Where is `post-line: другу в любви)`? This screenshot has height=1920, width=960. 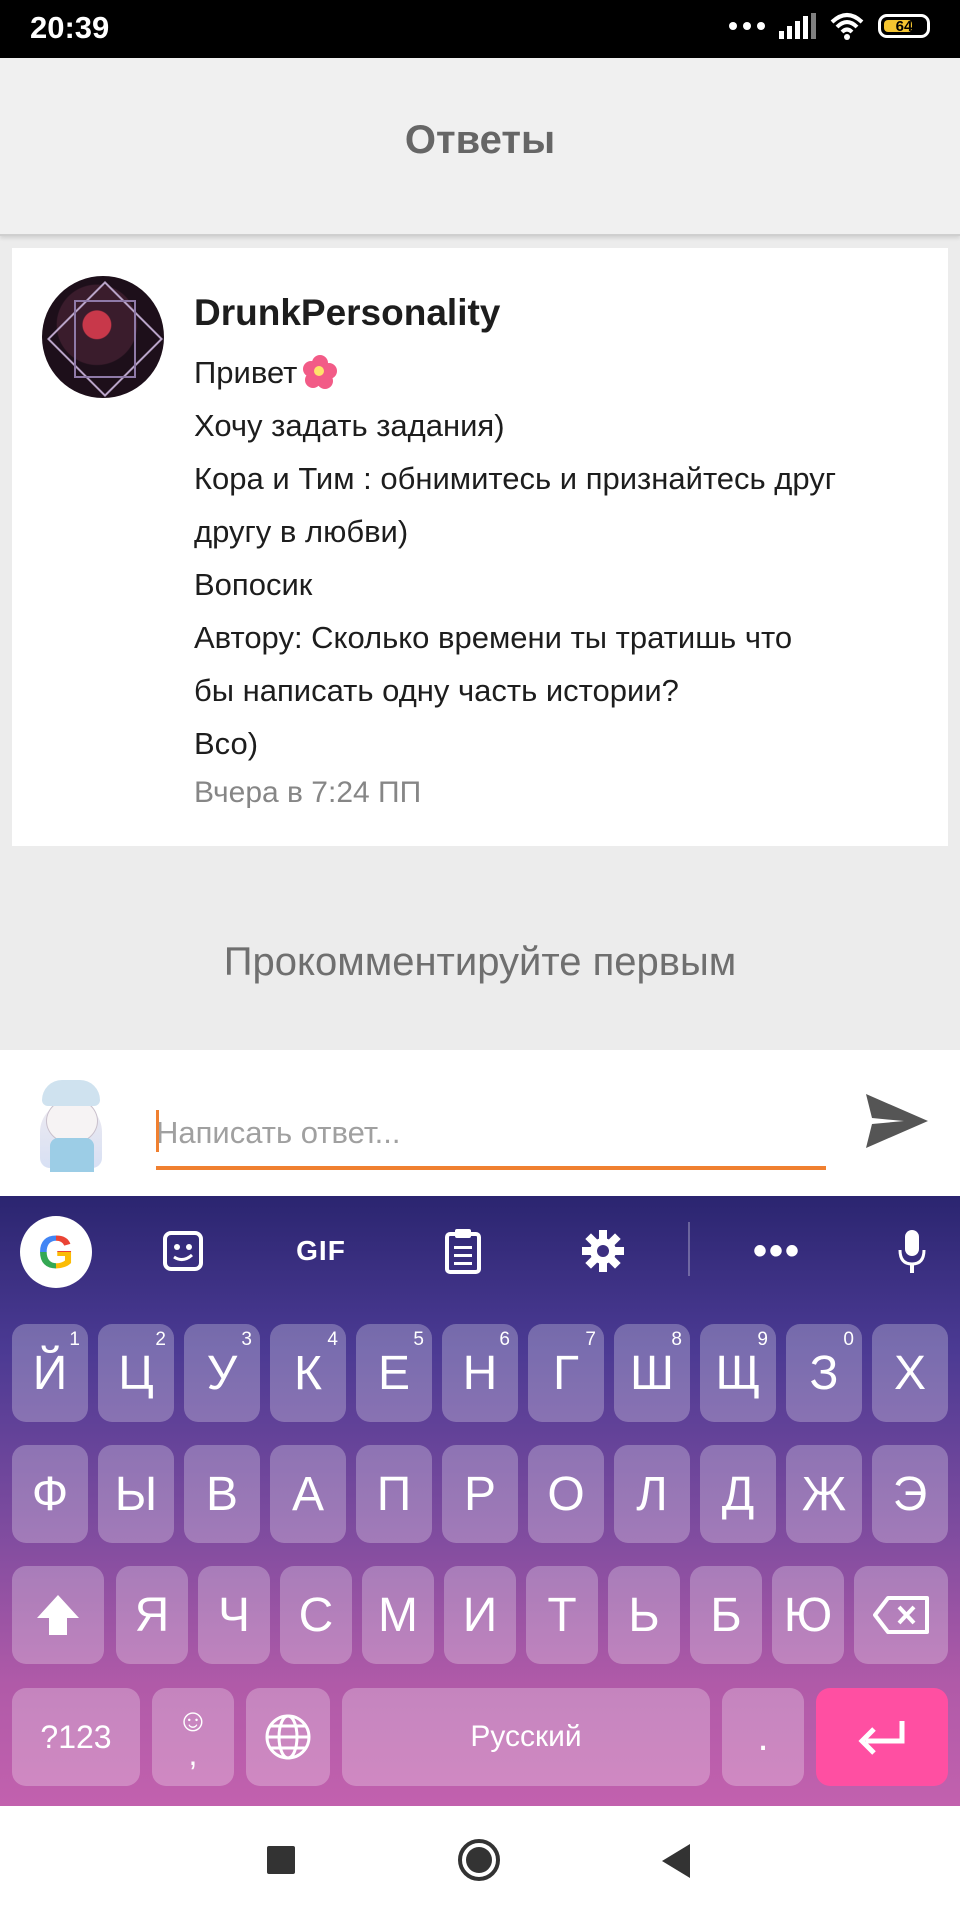 post-line: другу в любви) is located at coordinates (301, 531).